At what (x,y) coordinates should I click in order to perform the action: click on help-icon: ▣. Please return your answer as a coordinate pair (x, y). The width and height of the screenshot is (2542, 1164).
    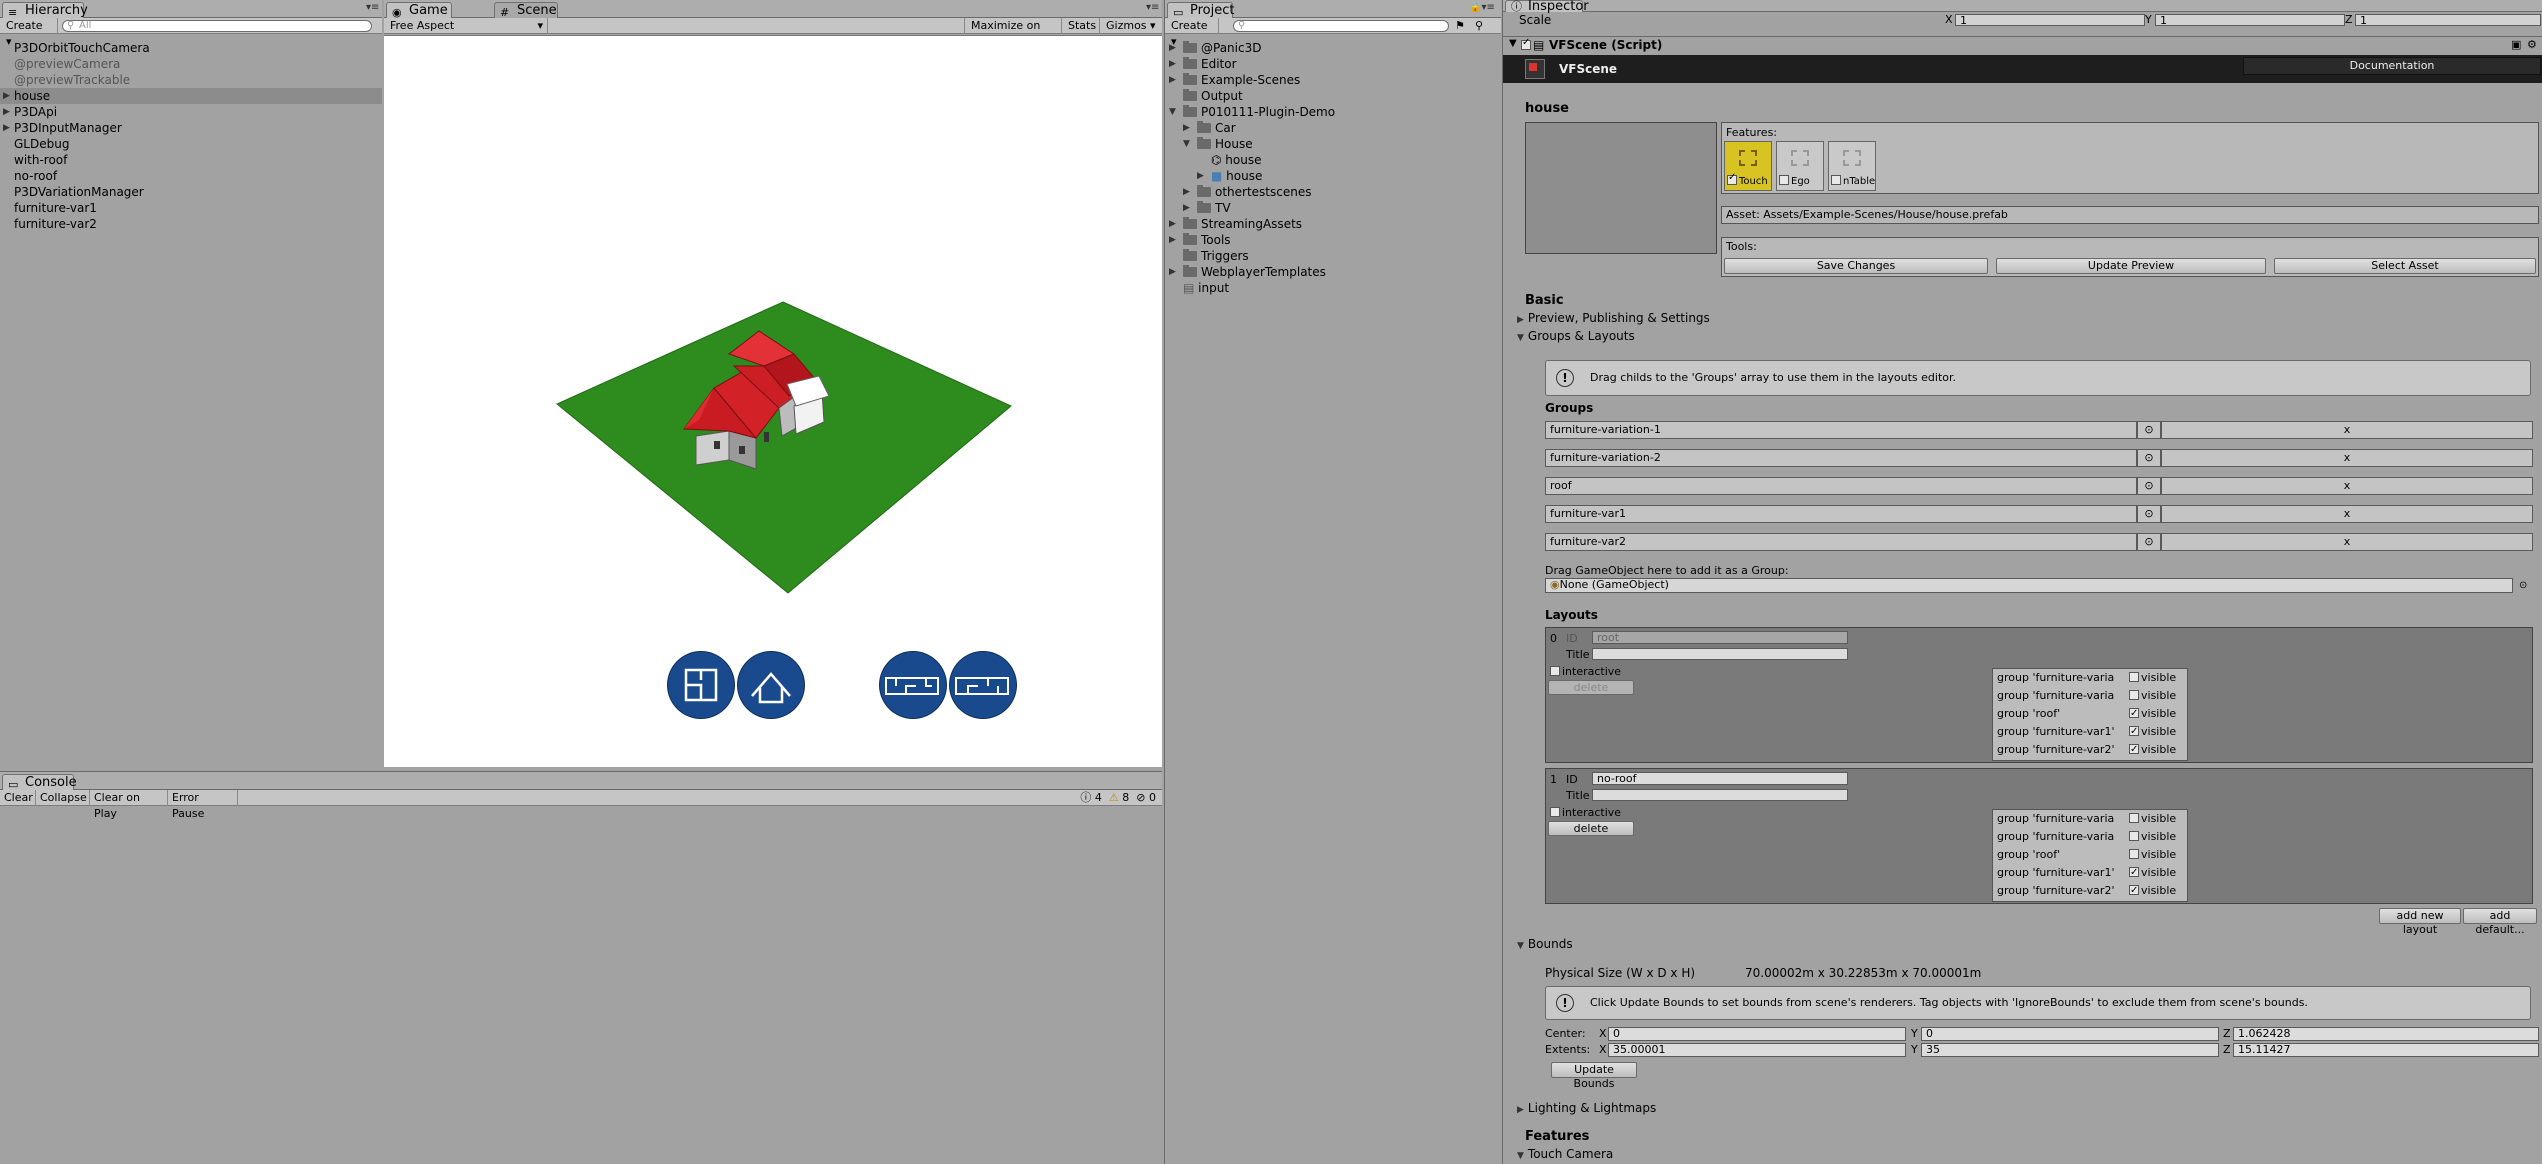
    Looking at the image, I should click on (2516, 44).